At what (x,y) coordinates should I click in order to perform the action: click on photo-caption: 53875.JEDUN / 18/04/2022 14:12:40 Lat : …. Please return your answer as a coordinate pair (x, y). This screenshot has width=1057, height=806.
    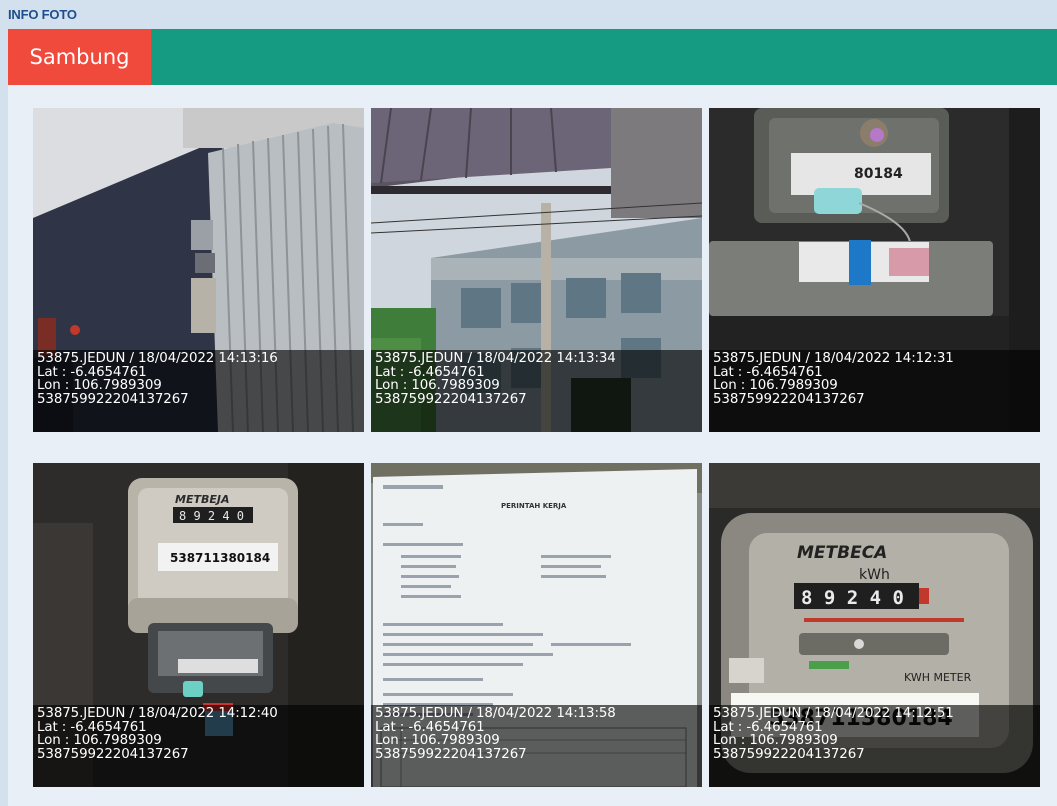
    Looking at the image, I should click on (198, 746).